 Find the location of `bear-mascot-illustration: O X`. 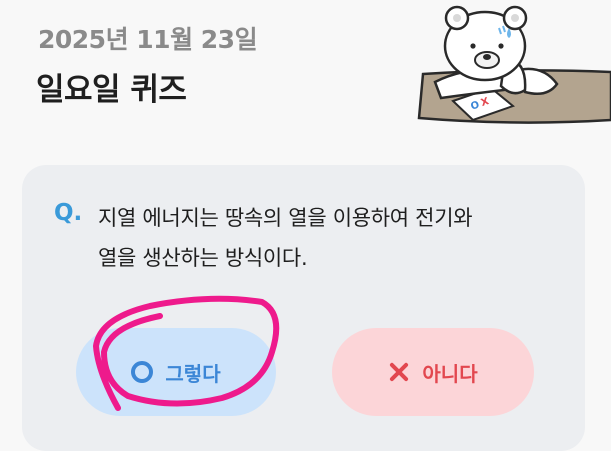

bear-mascot-illustration: O X is located at coordinates (514, 64).